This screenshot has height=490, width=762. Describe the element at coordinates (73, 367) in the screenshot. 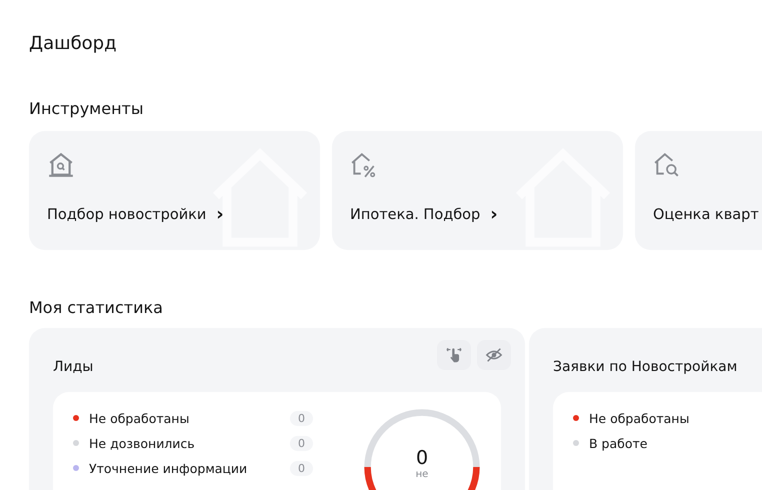

I see `panel-title: Лиды` at that location.